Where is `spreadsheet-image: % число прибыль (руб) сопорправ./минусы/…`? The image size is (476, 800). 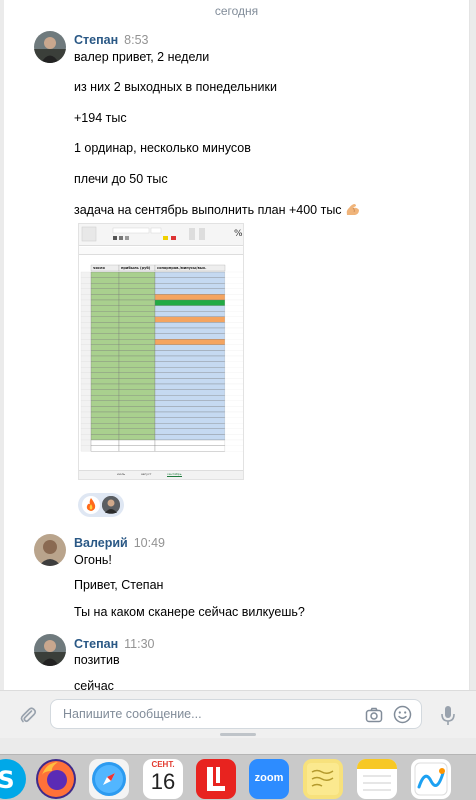
spreadsheet-image: % число прибыль (руб) сопорправ./минусы/… is located at coordinates (161, 351).